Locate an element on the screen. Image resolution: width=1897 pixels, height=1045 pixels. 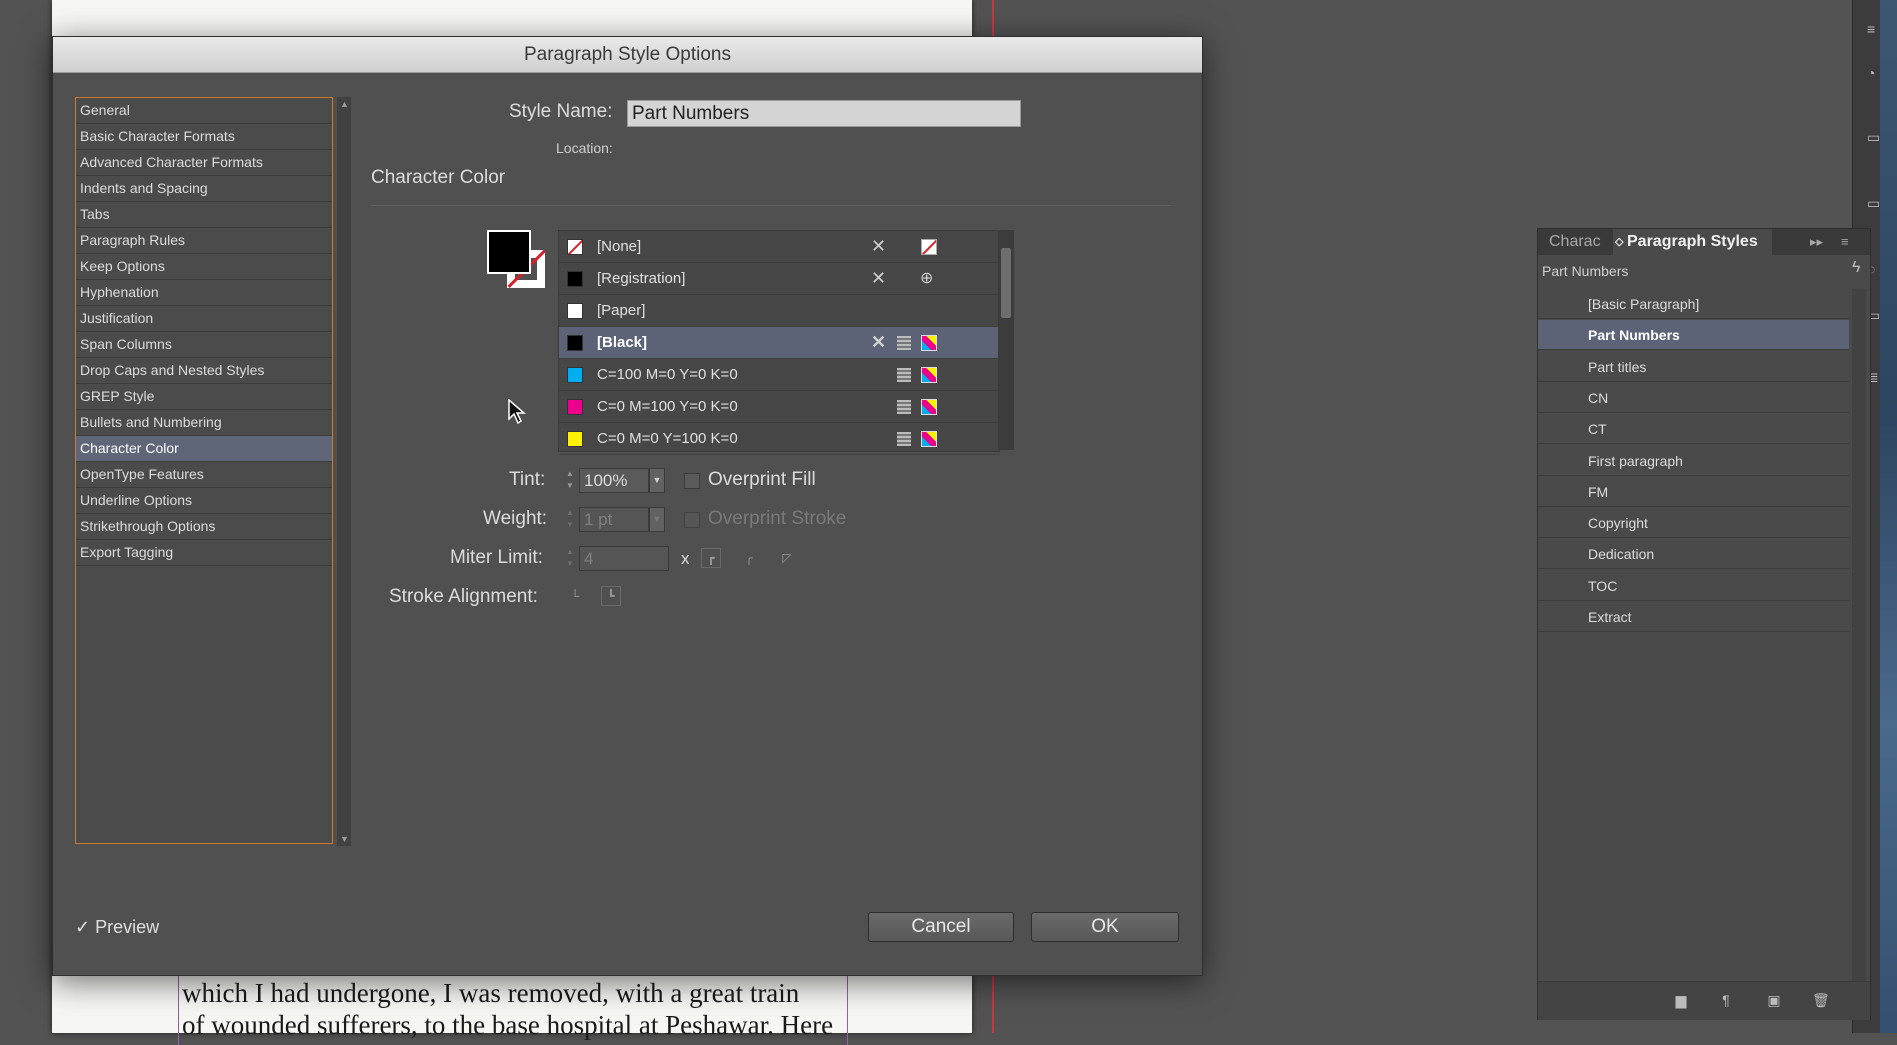
paragraph-style-item: CN is located at coordinates (1693, 398).